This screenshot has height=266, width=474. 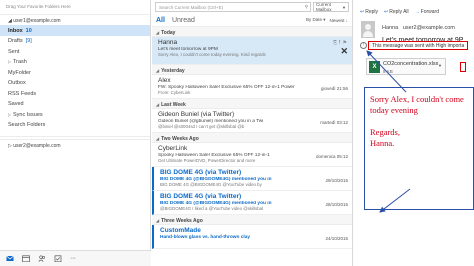 I want to click on folder-saved: Saved, so click(x=75, y=104).